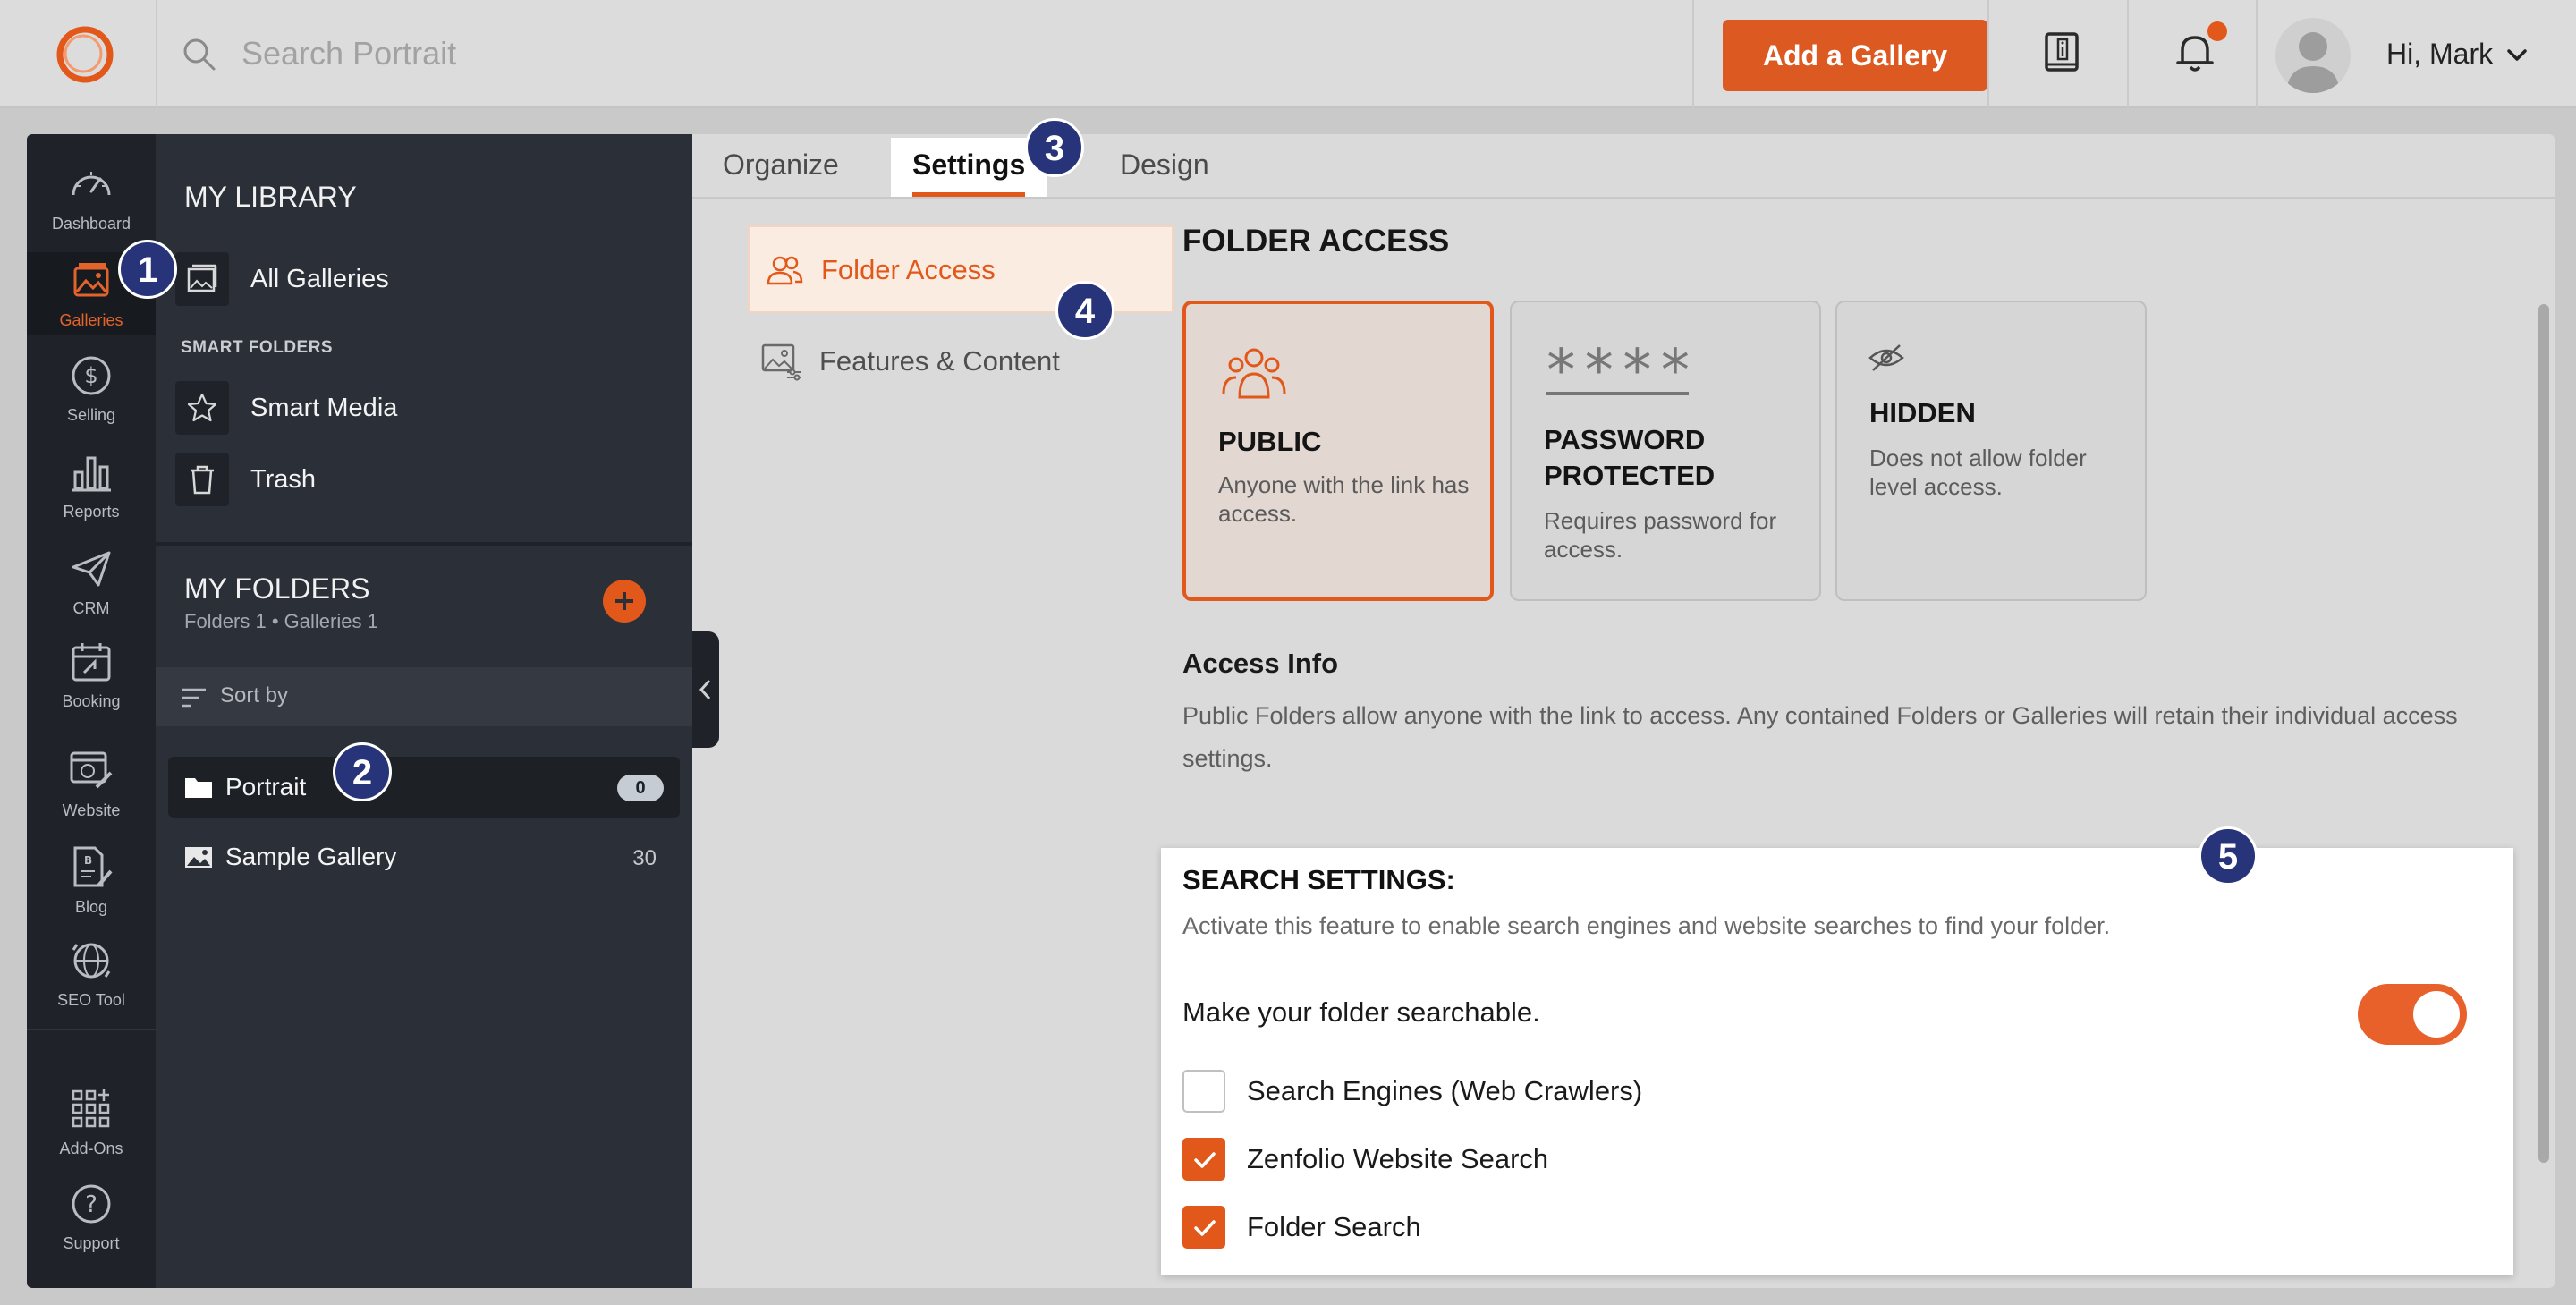 Image resolution: width=2576 pixels, height=1305 pixels. Describe the element at coordinates (416, 411) in the screenshot. I see `smart-media-item: Smart Media` at that location.